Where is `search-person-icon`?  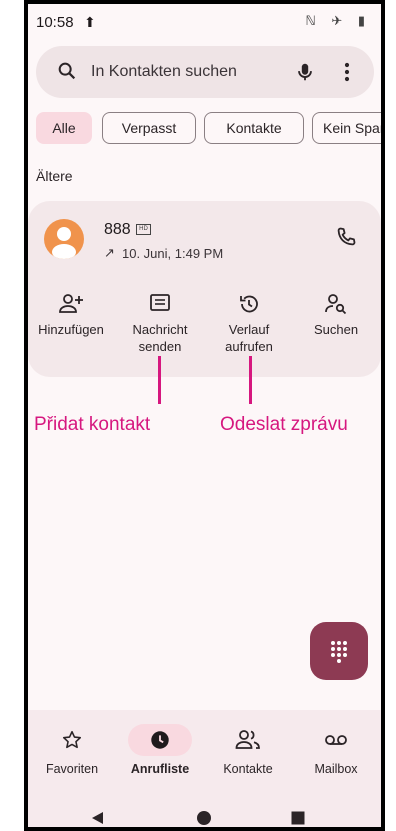
search-person-icon is located at coordinates (336, 304).